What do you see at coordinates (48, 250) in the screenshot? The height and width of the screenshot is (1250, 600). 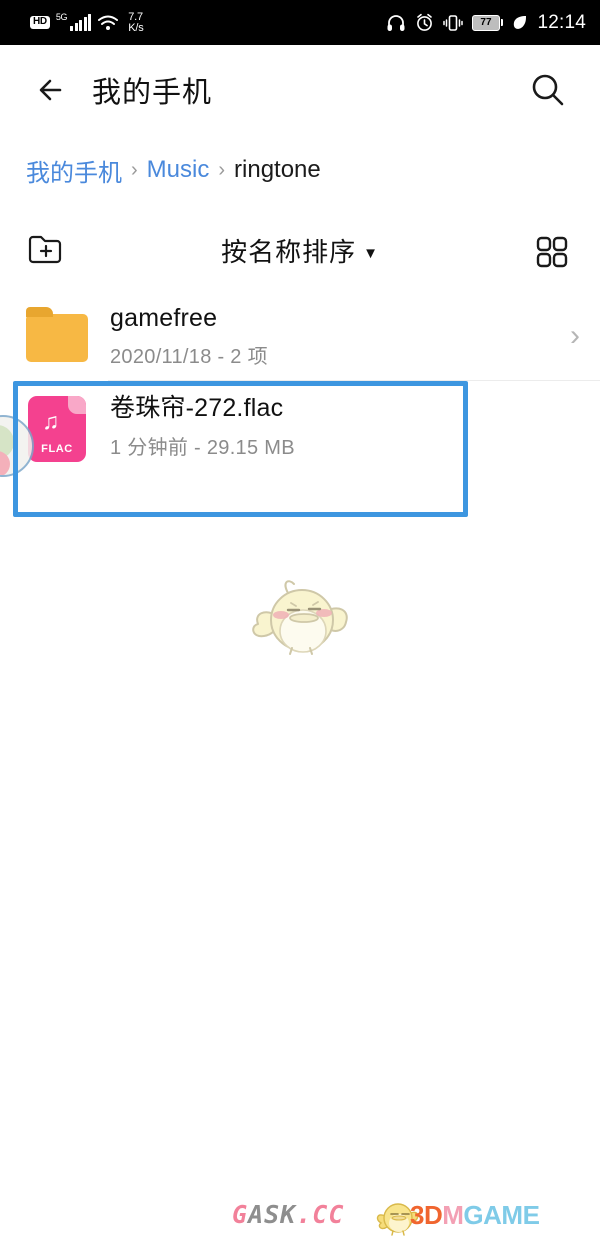 I see `new-folder-icon` at bounding box center [48, 250].